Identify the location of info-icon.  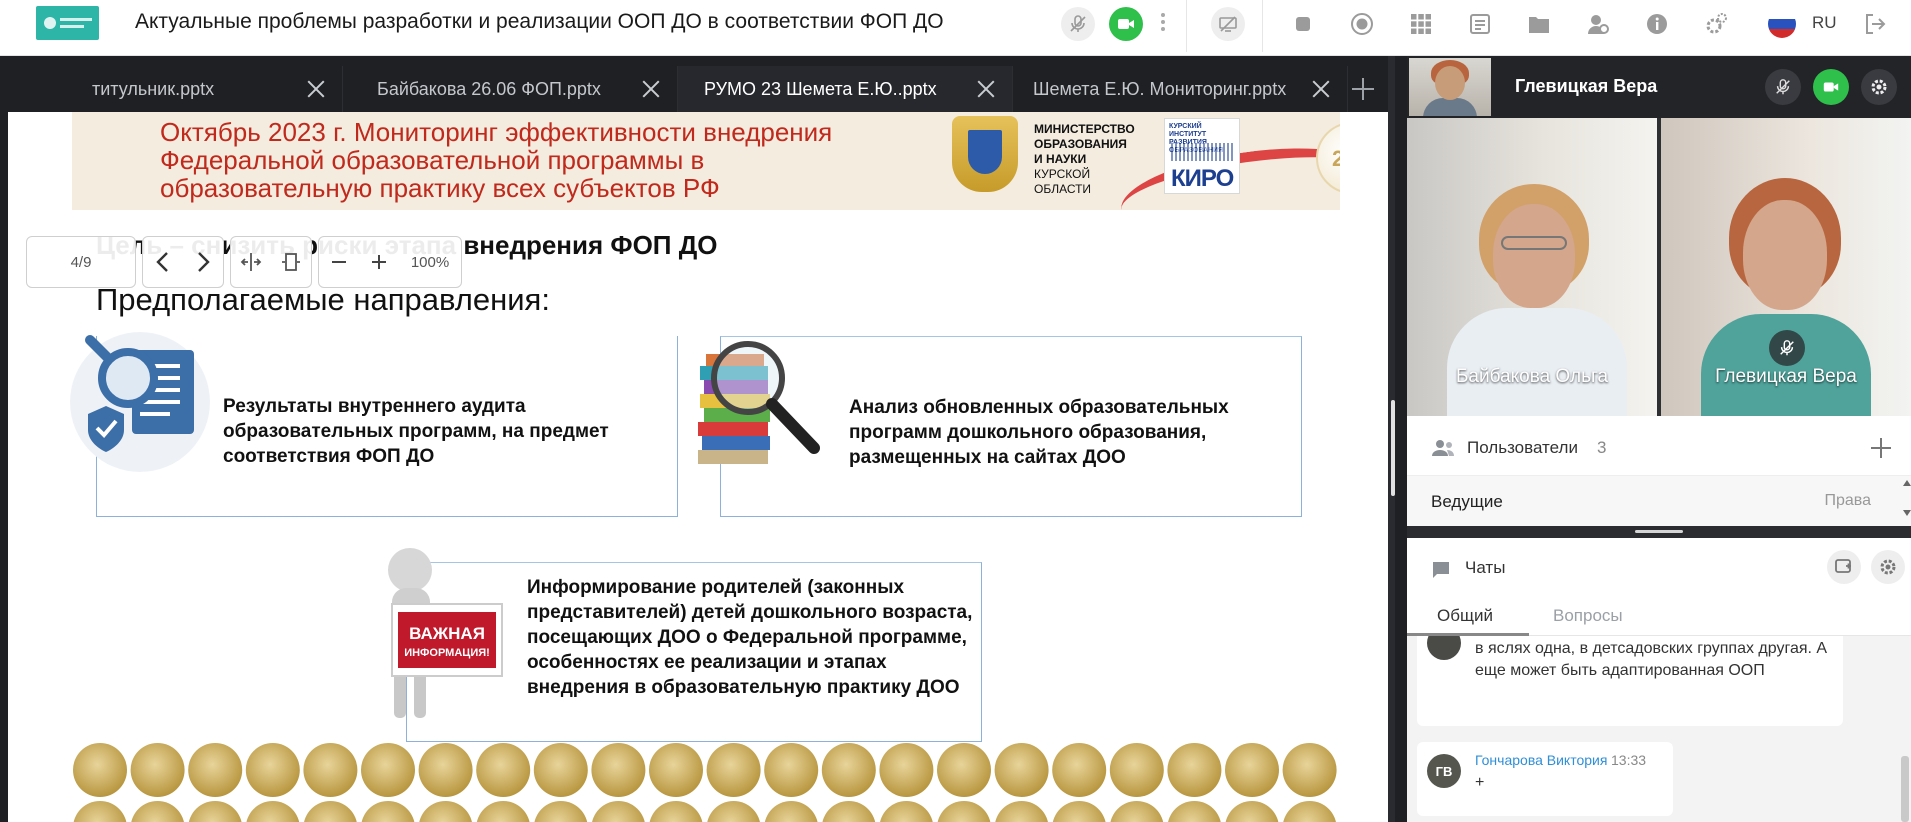
(1657, 24).